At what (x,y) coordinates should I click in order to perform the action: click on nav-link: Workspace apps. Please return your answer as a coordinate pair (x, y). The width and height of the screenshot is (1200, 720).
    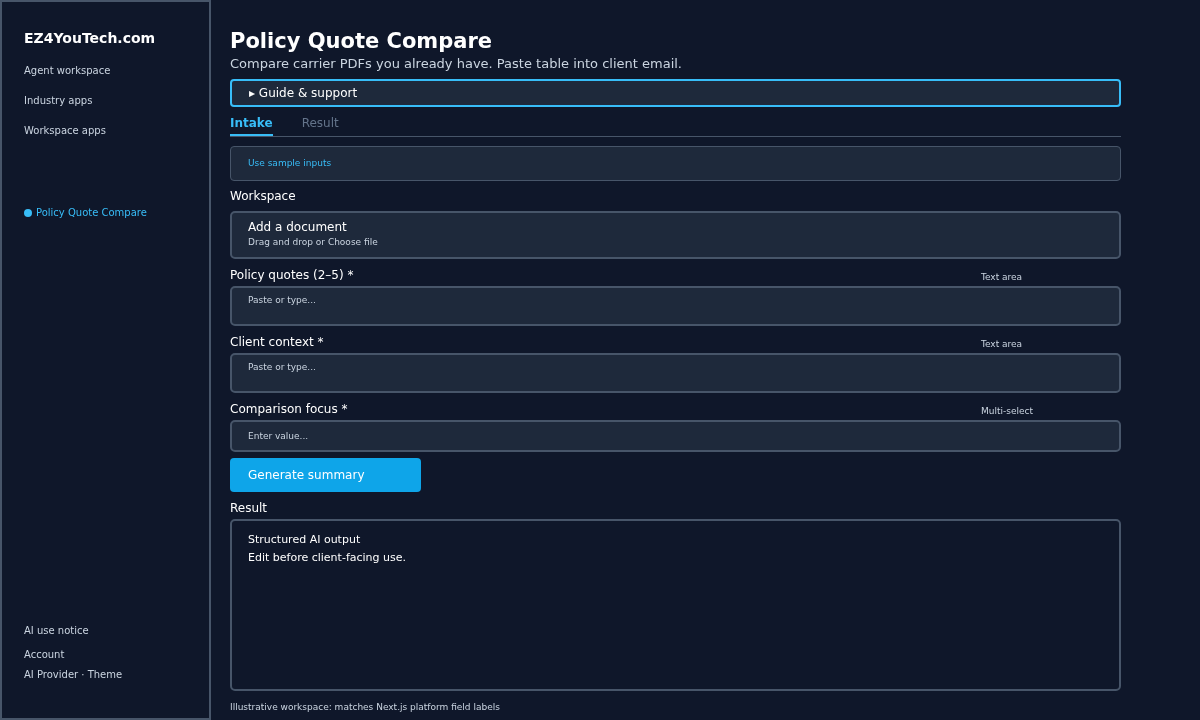
    Looking at the image, I should click on (105, 131).